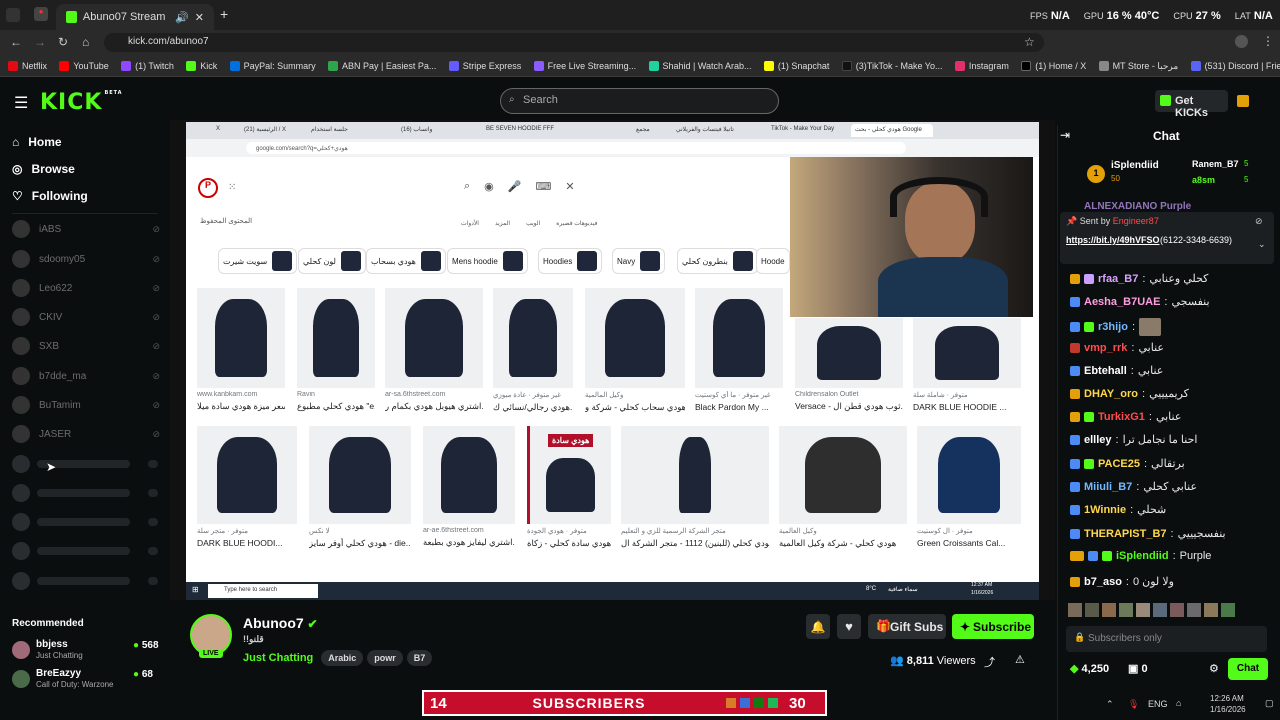 The image size is (1280, 720). I want to click on forward-icon: →, so click(40, 42).